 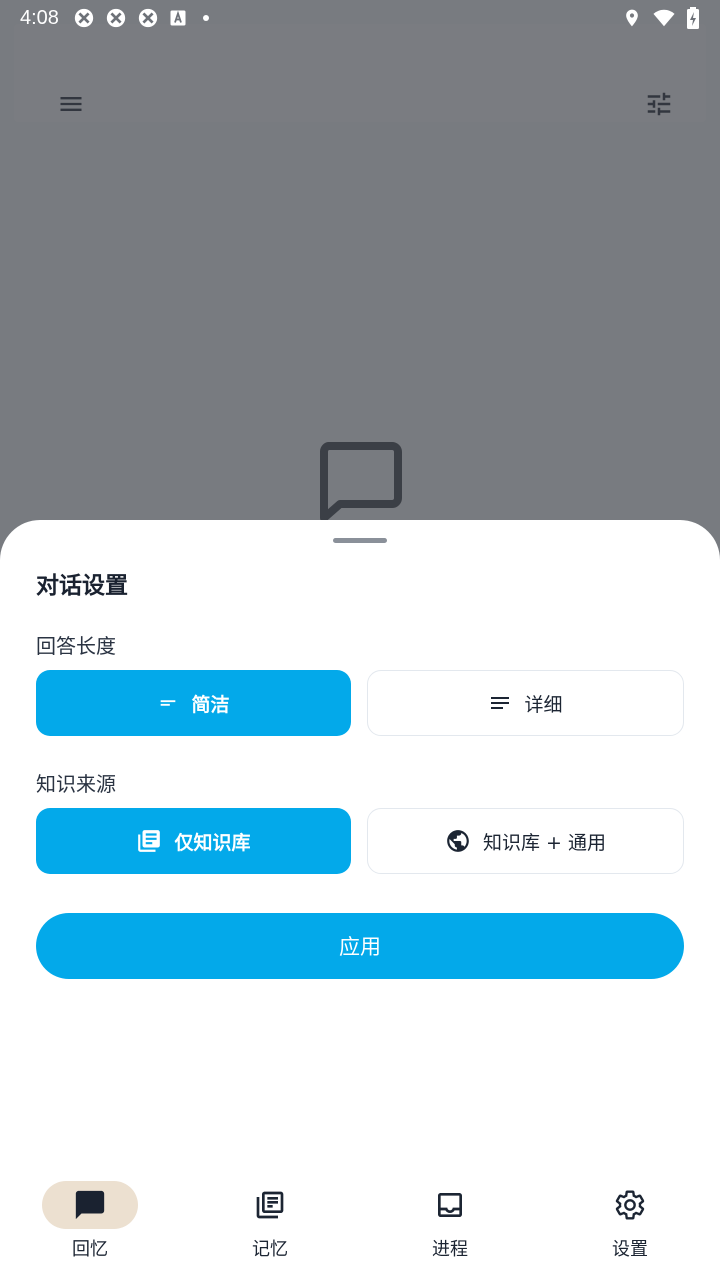 What do you see at coordinates (360, 703) in the screenshot?
I see `answer-length-options: 简洁 详细` at bounding box center [360, 703].